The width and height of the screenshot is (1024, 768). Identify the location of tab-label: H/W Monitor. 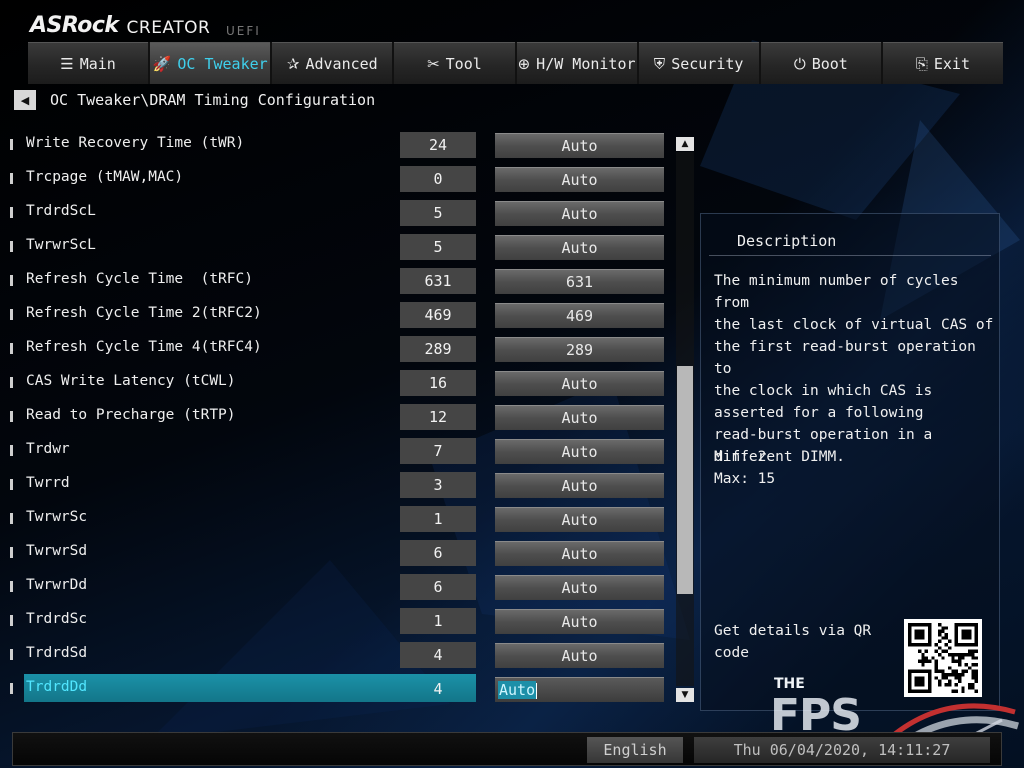
(586, 63).